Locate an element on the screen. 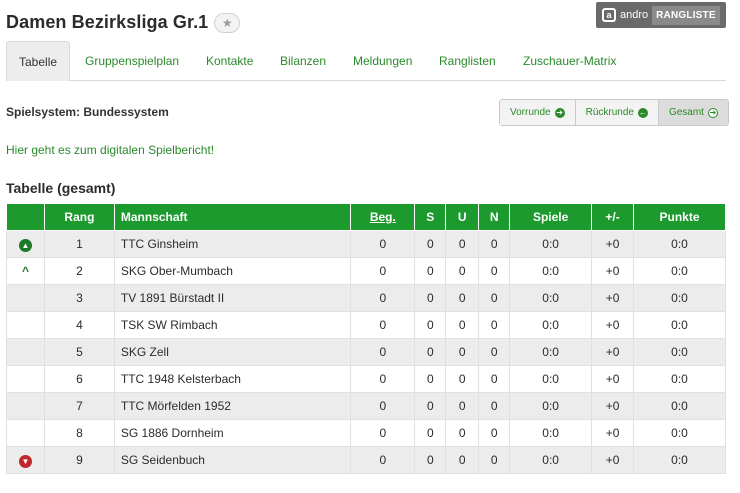 This screenshot has height=493, width=740. tab-zuschauer-matrix: Zuschauer-Matrix is located at coordinates (569, 61).